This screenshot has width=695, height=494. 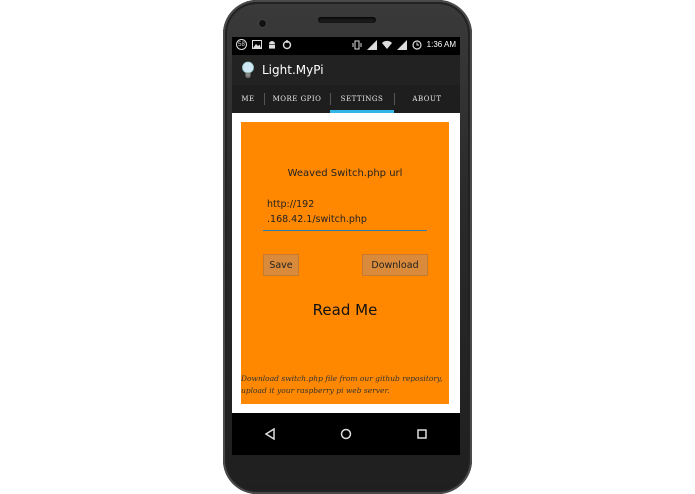 I want to click on action-bar: Light.MyPi, so click(x=346, y=70).